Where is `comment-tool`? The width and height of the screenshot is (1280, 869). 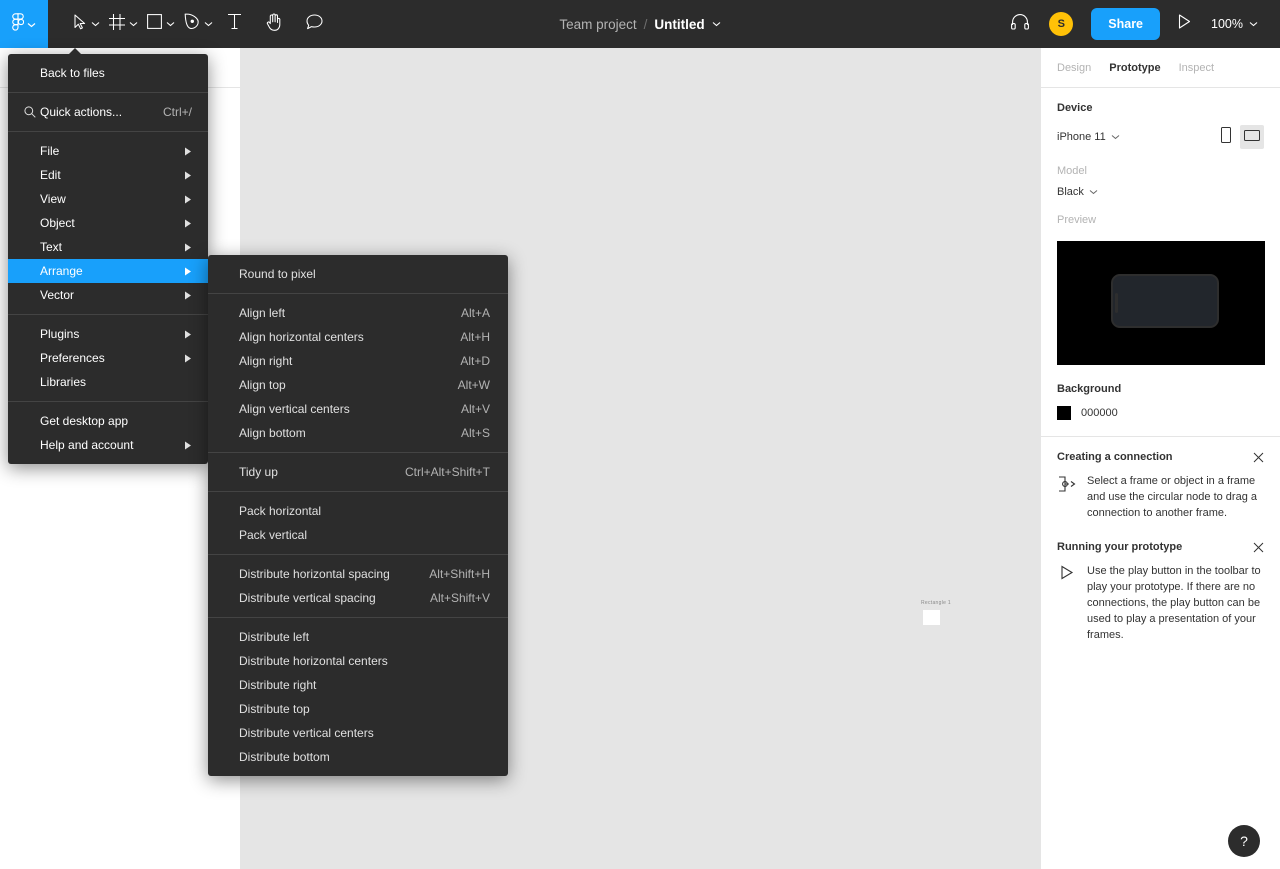
comment-tool is located at coordinates (314, 24).